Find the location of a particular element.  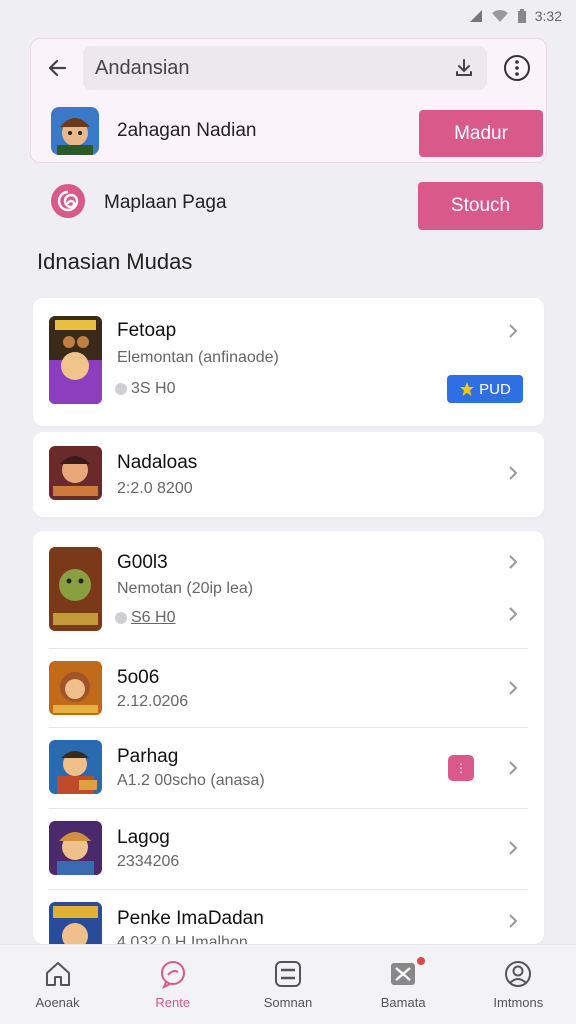

item-title: Parhag is located at coordinates (148, 756).